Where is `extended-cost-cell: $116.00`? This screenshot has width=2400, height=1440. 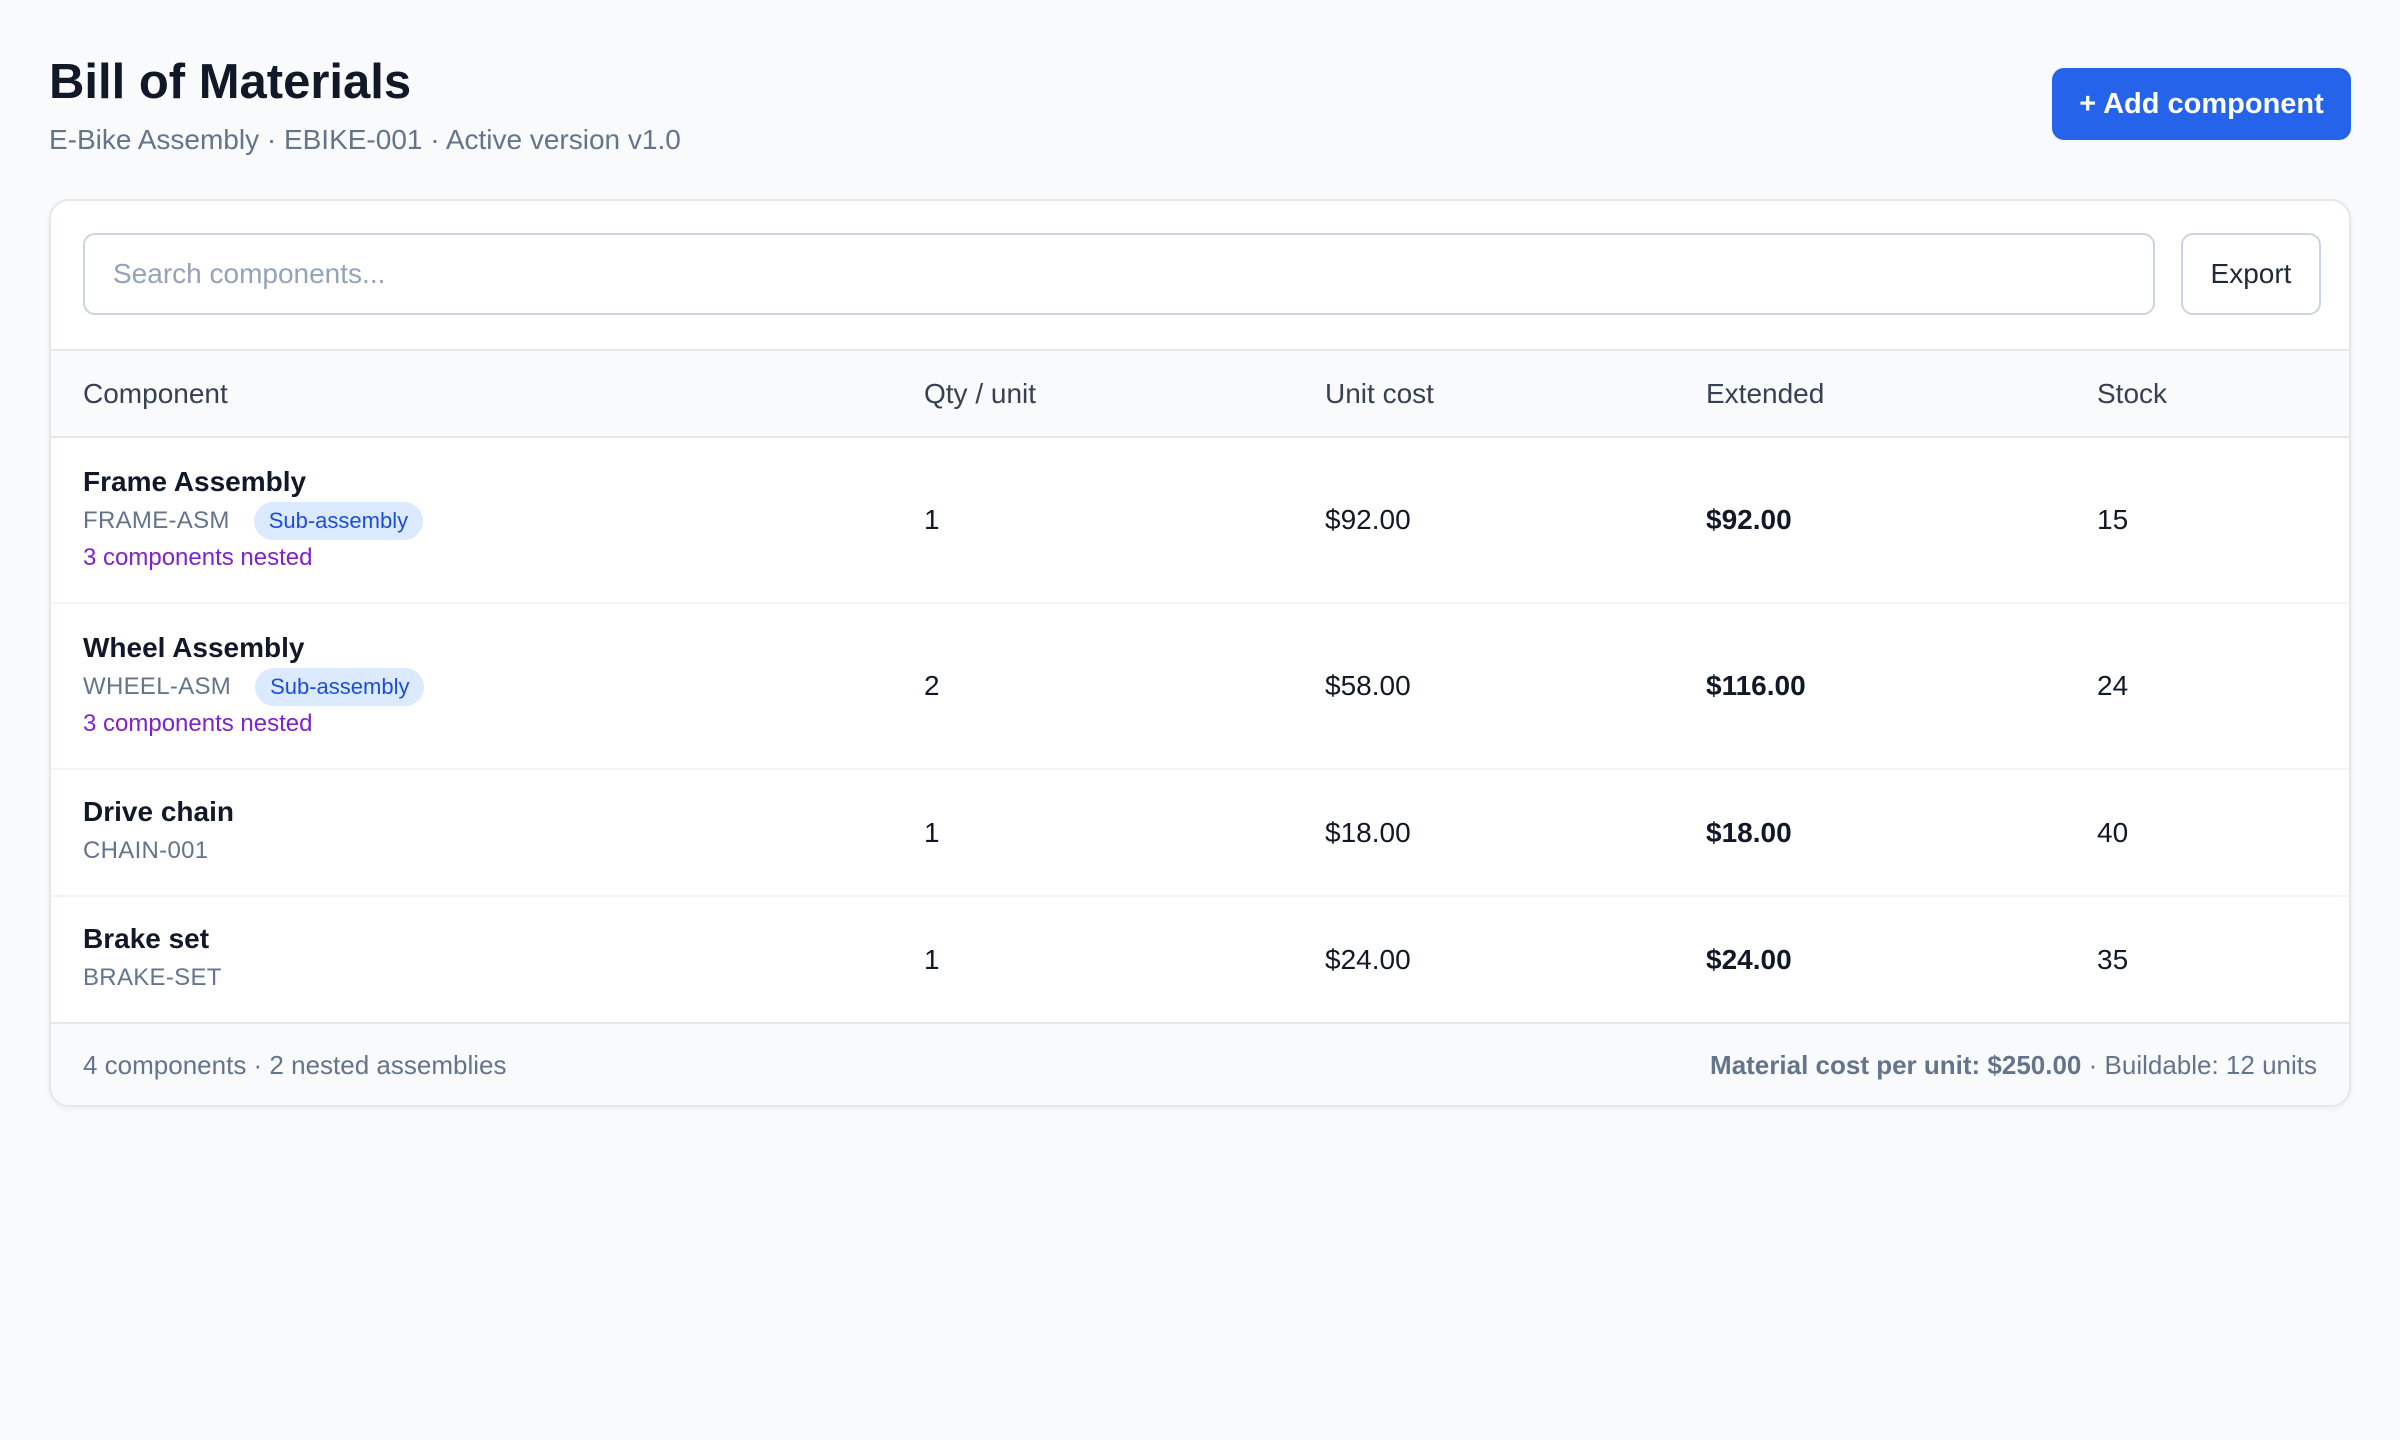
extended-cost-cell: $116.00 is located at coordinates (1901, 686).